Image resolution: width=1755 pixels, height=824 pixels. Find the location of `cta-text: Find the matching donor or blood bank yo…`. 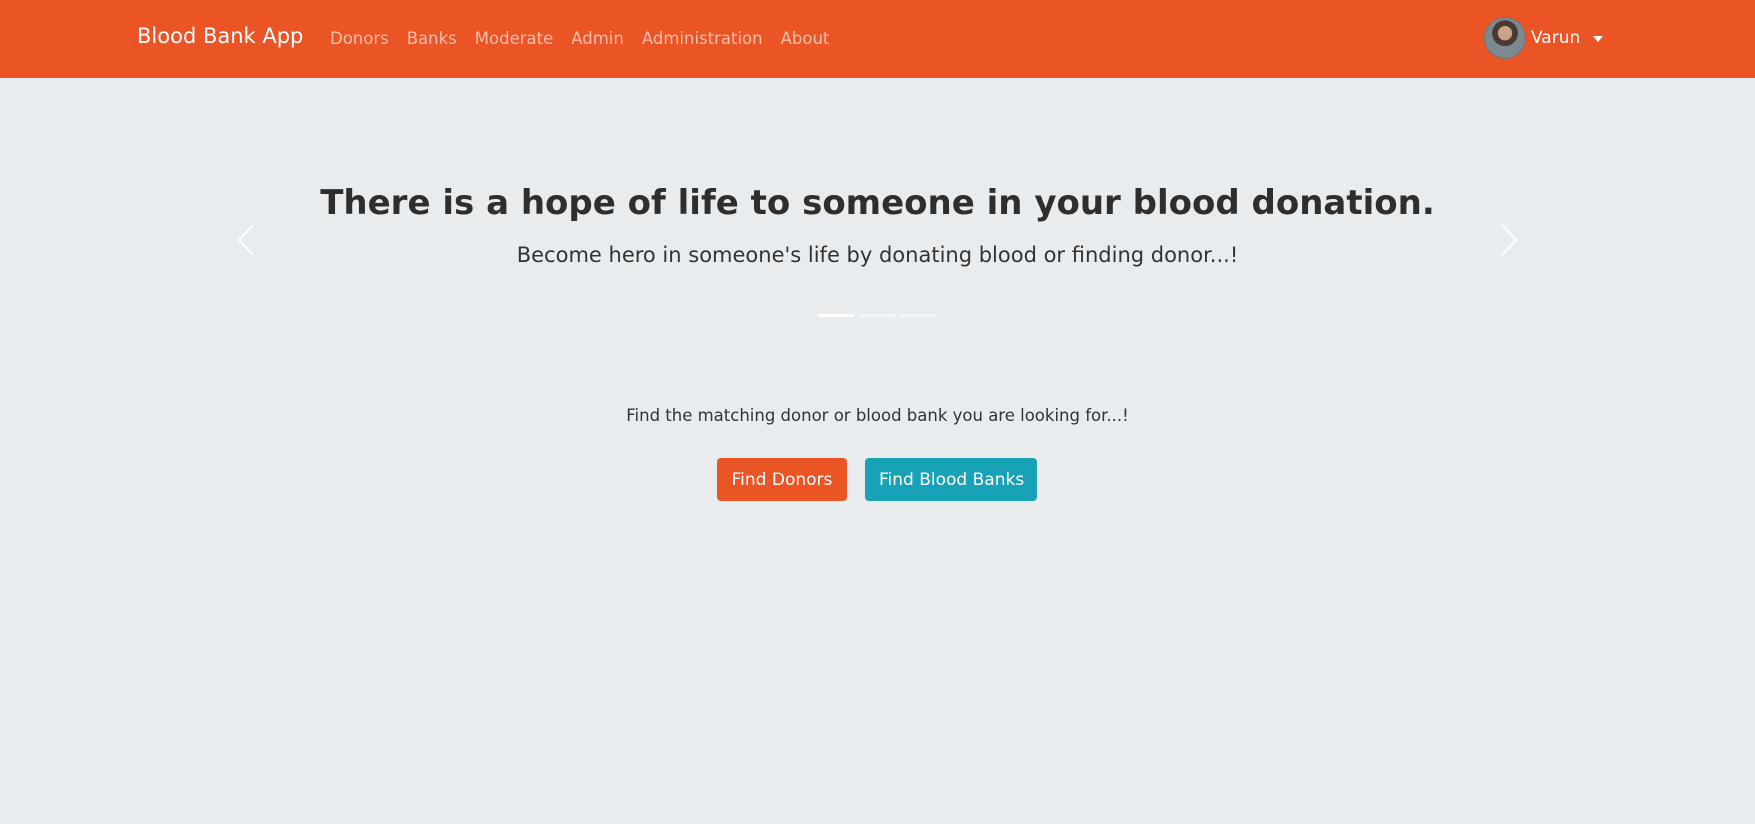

cta-text: Find the matching donor or blood bank yo… is located at coordinates (877, 415).